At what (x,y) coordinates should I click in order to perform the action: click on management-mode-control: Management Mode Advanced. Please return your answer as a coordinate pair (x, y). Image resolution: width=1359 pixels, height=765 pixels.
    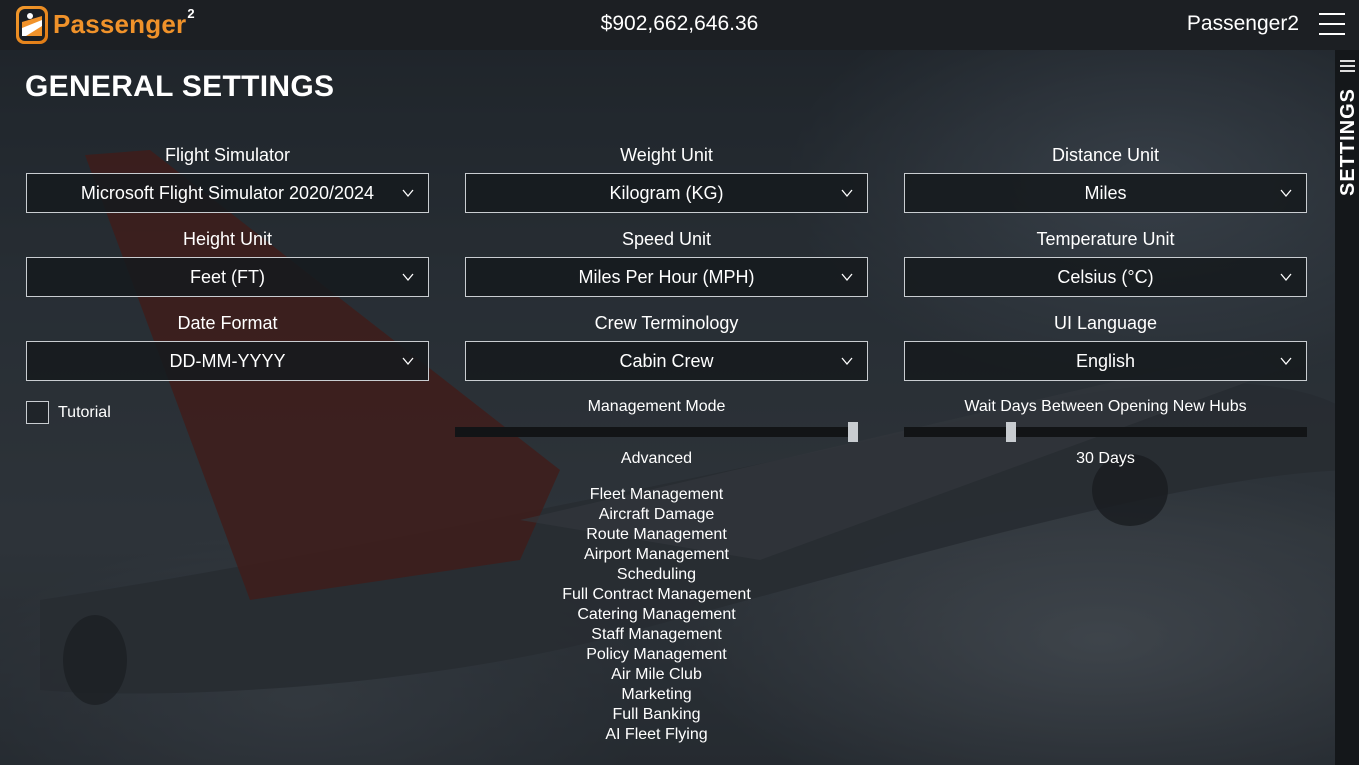
    Looking at the image, I should click on (656, 432).